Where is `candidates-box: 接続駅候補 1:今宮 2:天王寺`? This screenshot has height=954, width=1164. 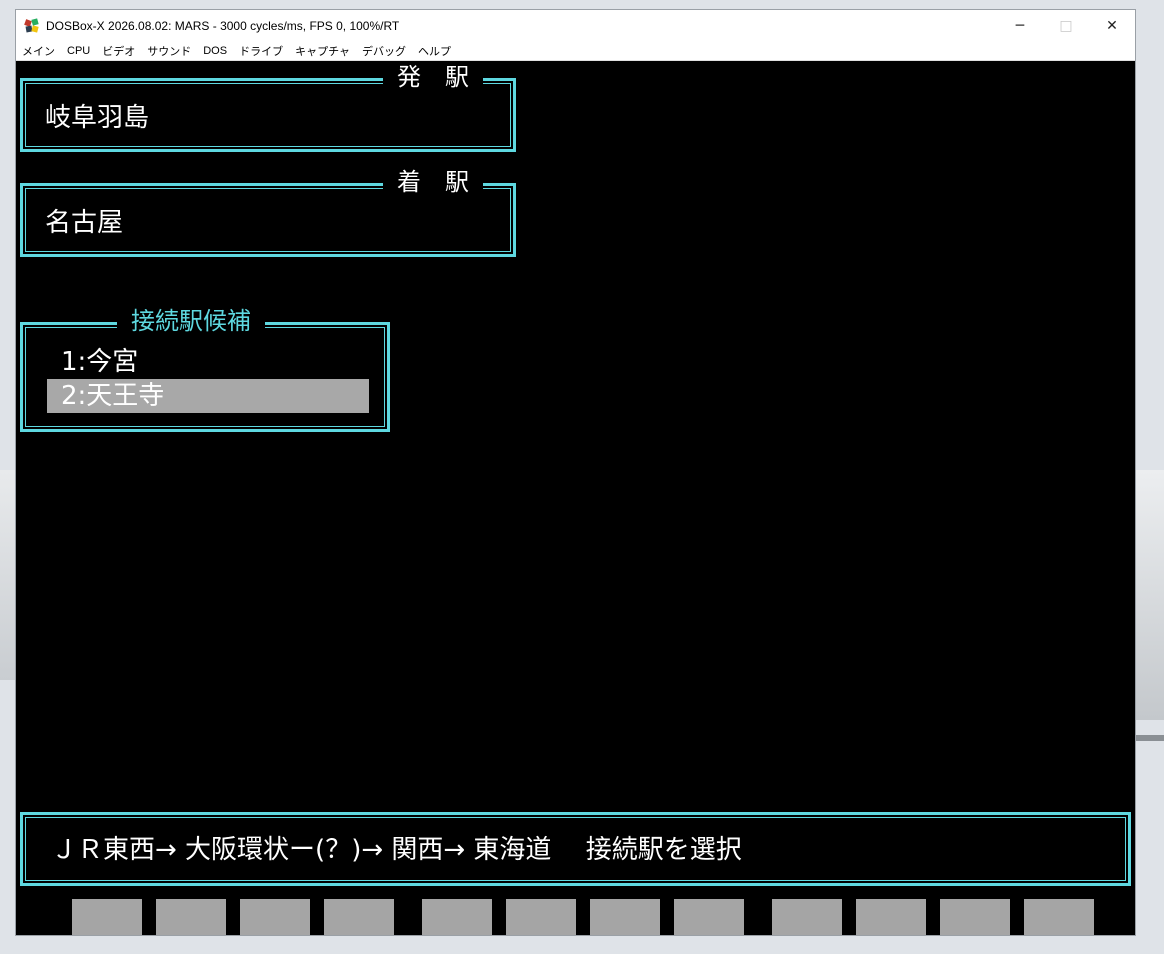
candidates-box: 接続駅候補 1:今宮 2:天王寺 is located at coordinates (205, 369).